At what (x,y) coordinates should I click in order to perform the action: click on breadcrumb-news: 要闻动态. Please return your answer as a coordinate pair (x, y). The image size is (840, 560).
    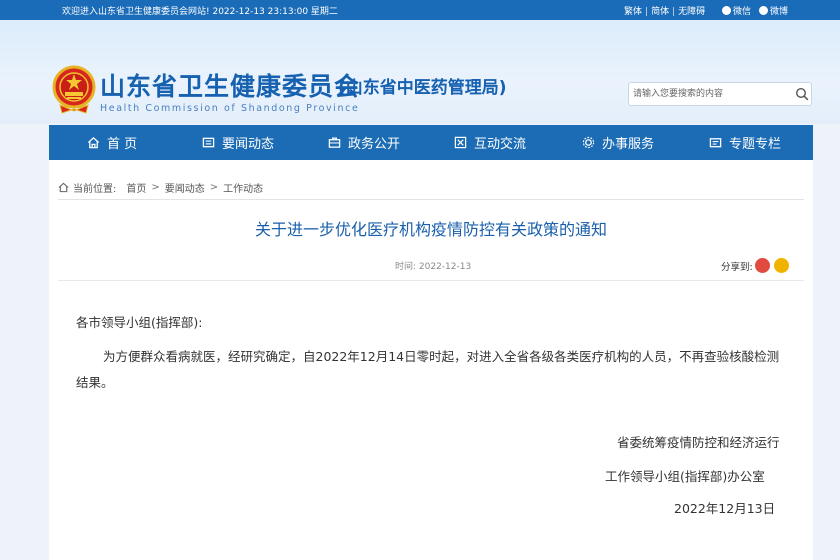
    Looking at the image, I should click on (185, 187).